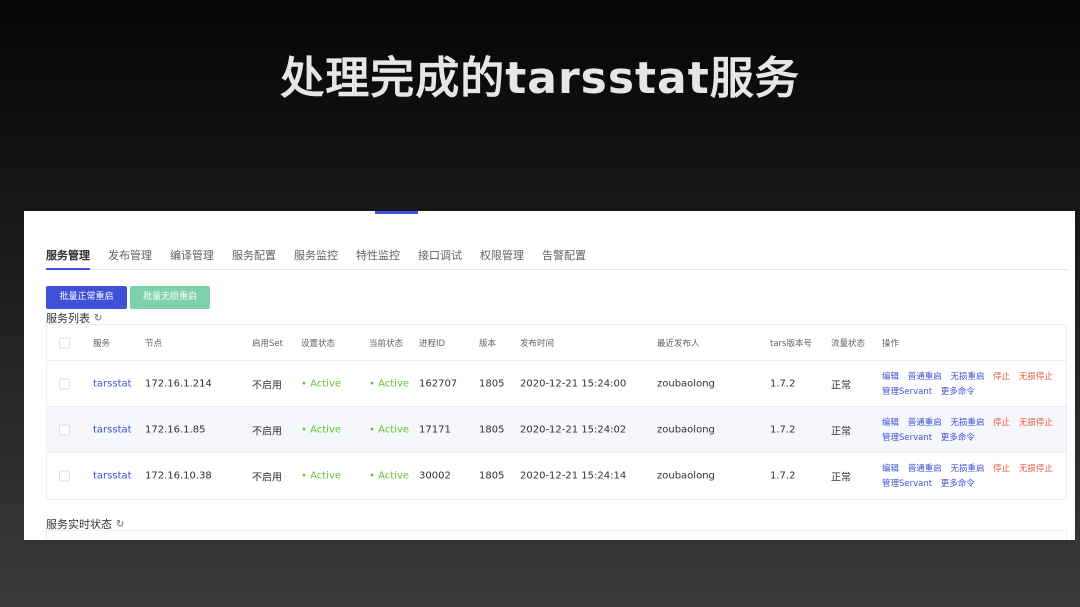  Describe the element at coordinates (438, 383) in the screenshot. I see `pid: 162707` at that location.